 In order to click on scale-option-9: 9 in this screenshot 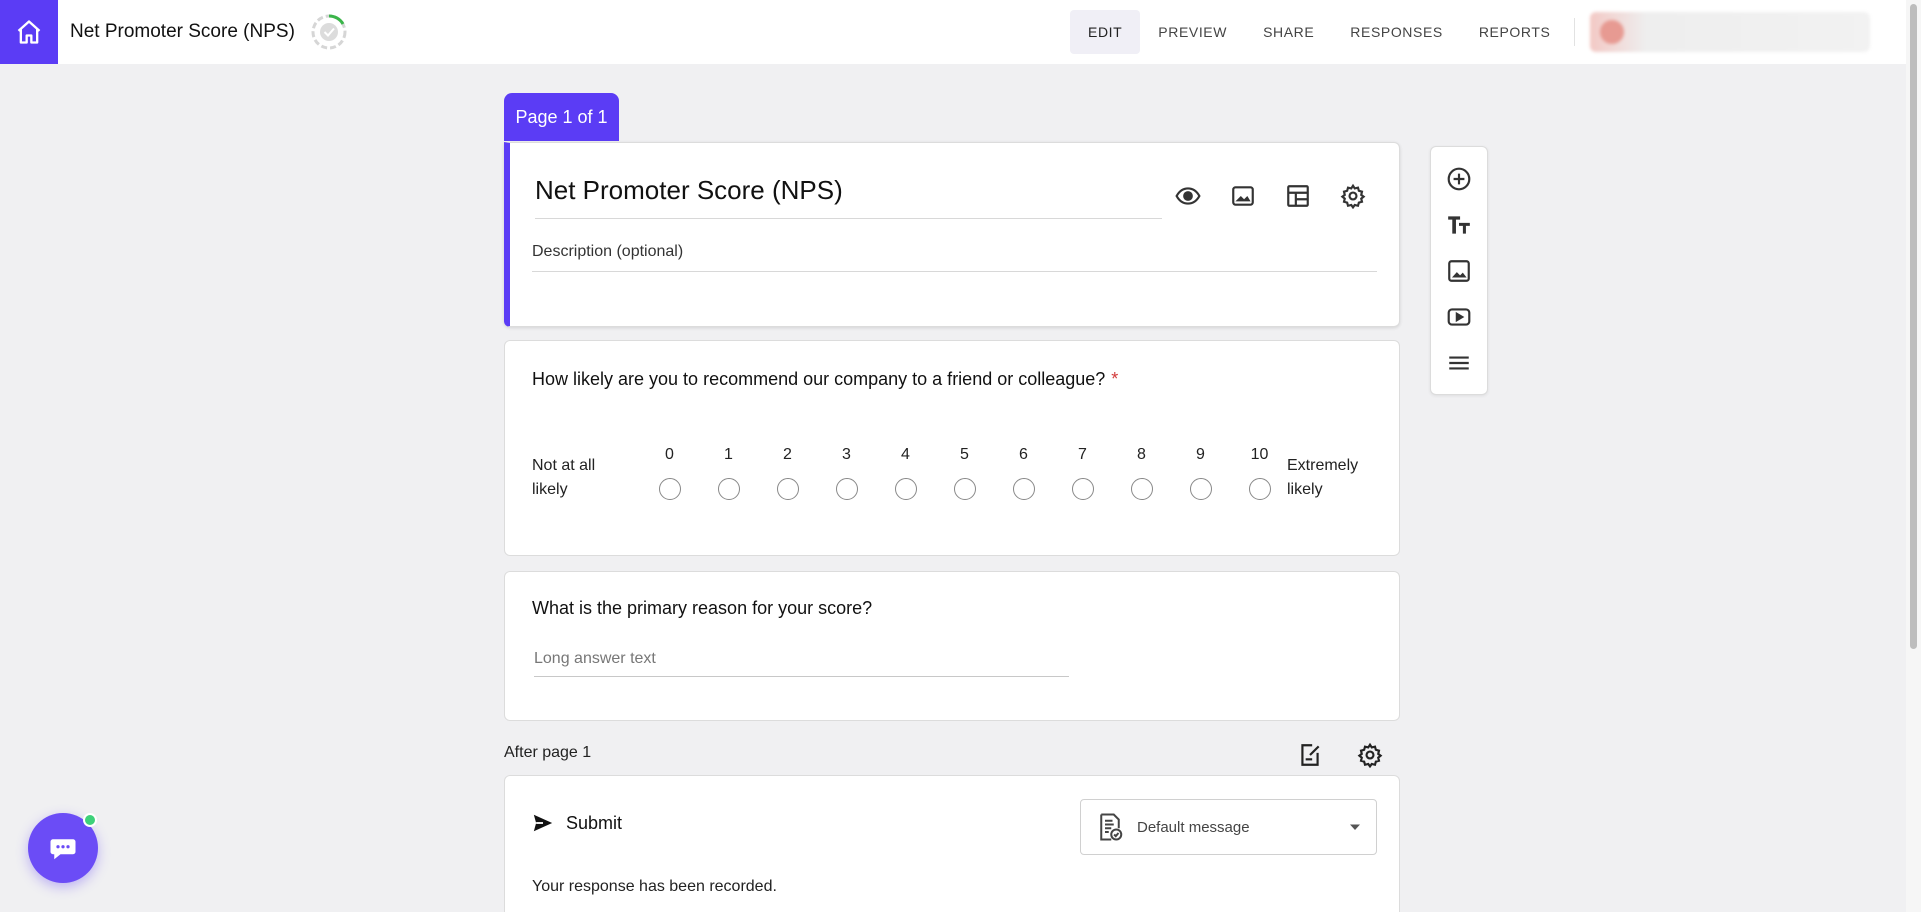, I will do `click(1200, 473)`.